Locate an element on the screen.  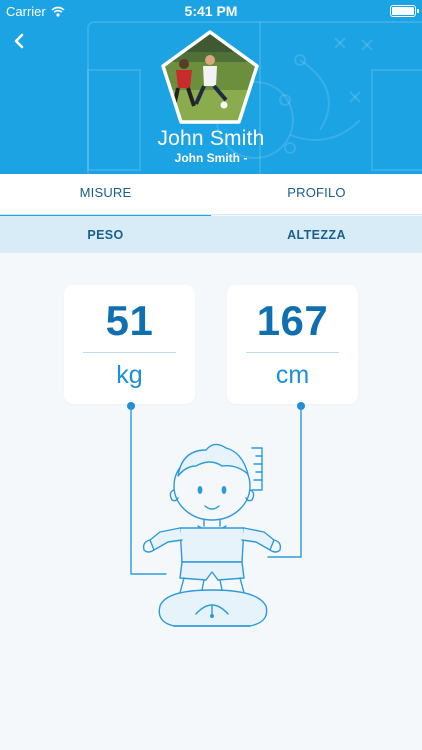
battery-icon is located at coordinates (404, 11).